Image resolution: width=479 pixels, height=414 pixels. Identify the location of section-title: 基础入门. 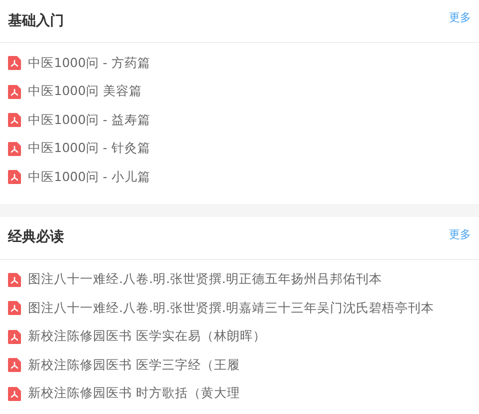
(36, 21).